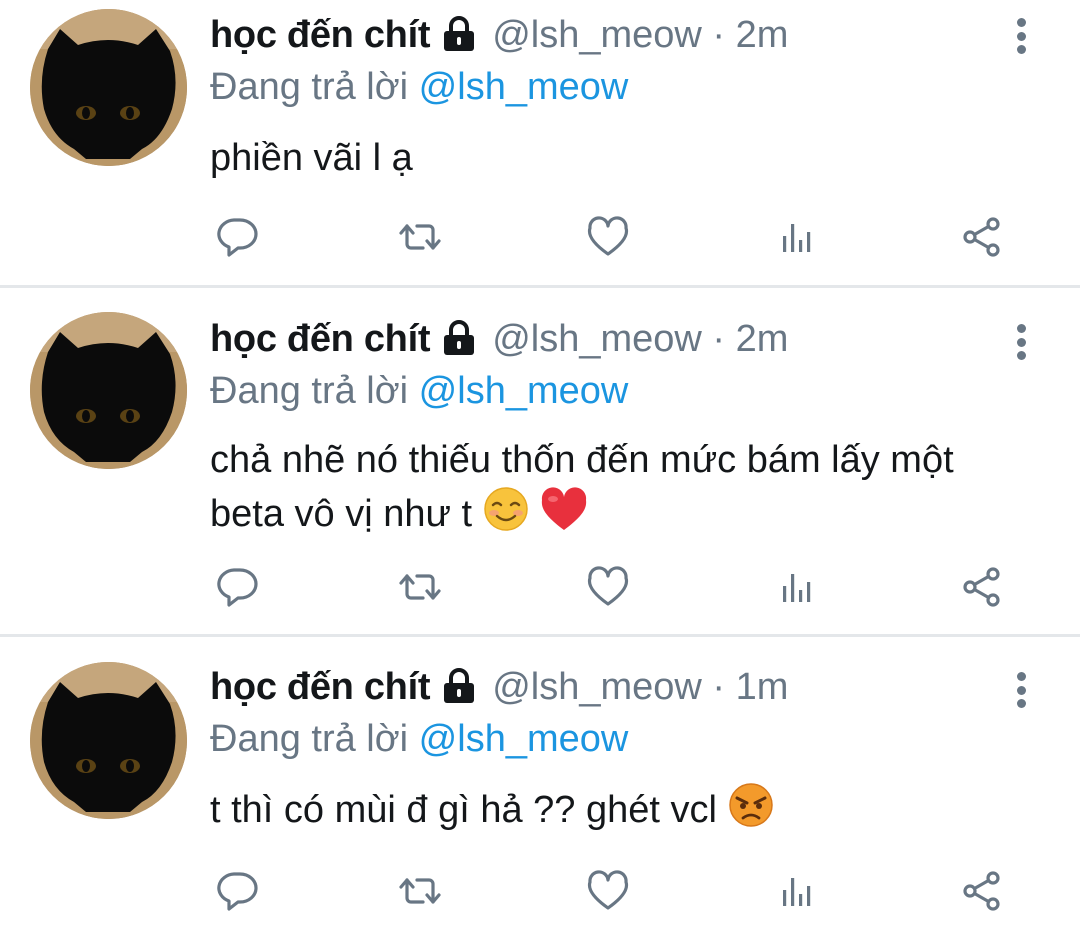 The image size is (1080, 936). What do you see at coordinates (341, 514) in the screenshot?
I see `tweet-text-content: beta vô vị như t` at bounding box center [341, 514].